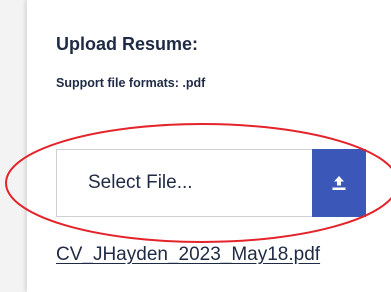 The height and width of the screenshot is (292, 391). I want to click on uploaded-file-link: CV_JHayden_2023_May18.pdf, so click(188, 255).